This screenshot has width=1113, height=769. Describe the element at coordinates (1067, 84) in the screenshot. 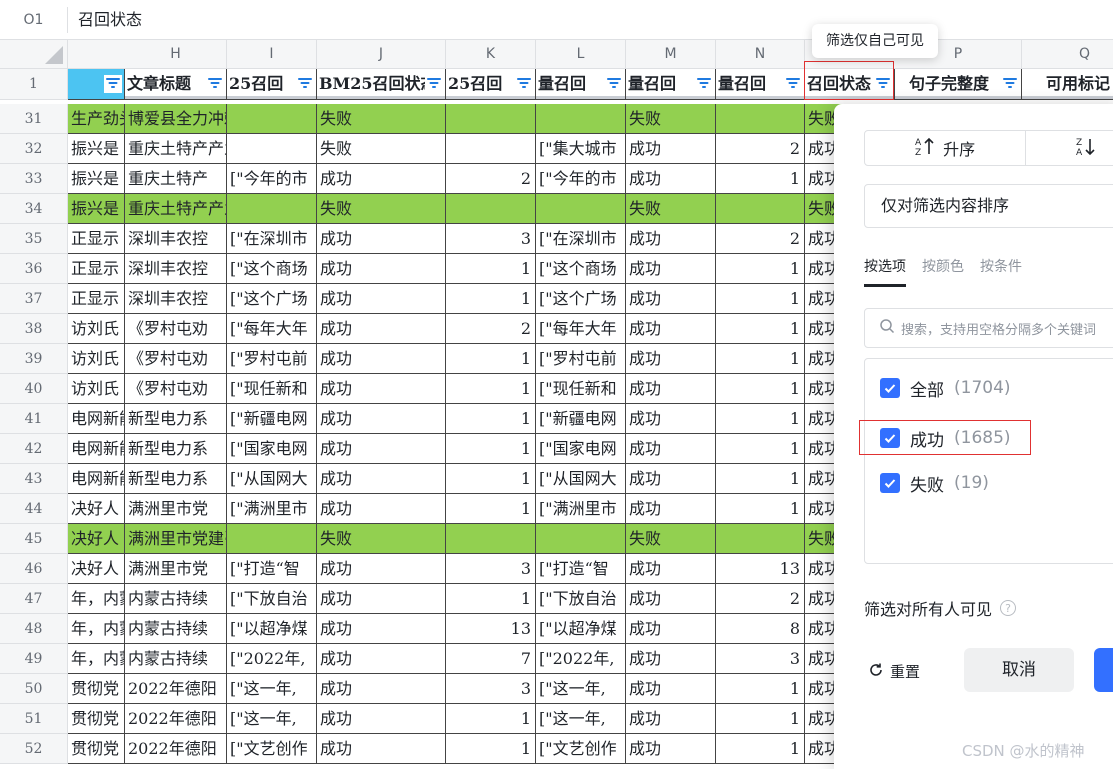

I see `header-cell-q: 可用标记` at that location.